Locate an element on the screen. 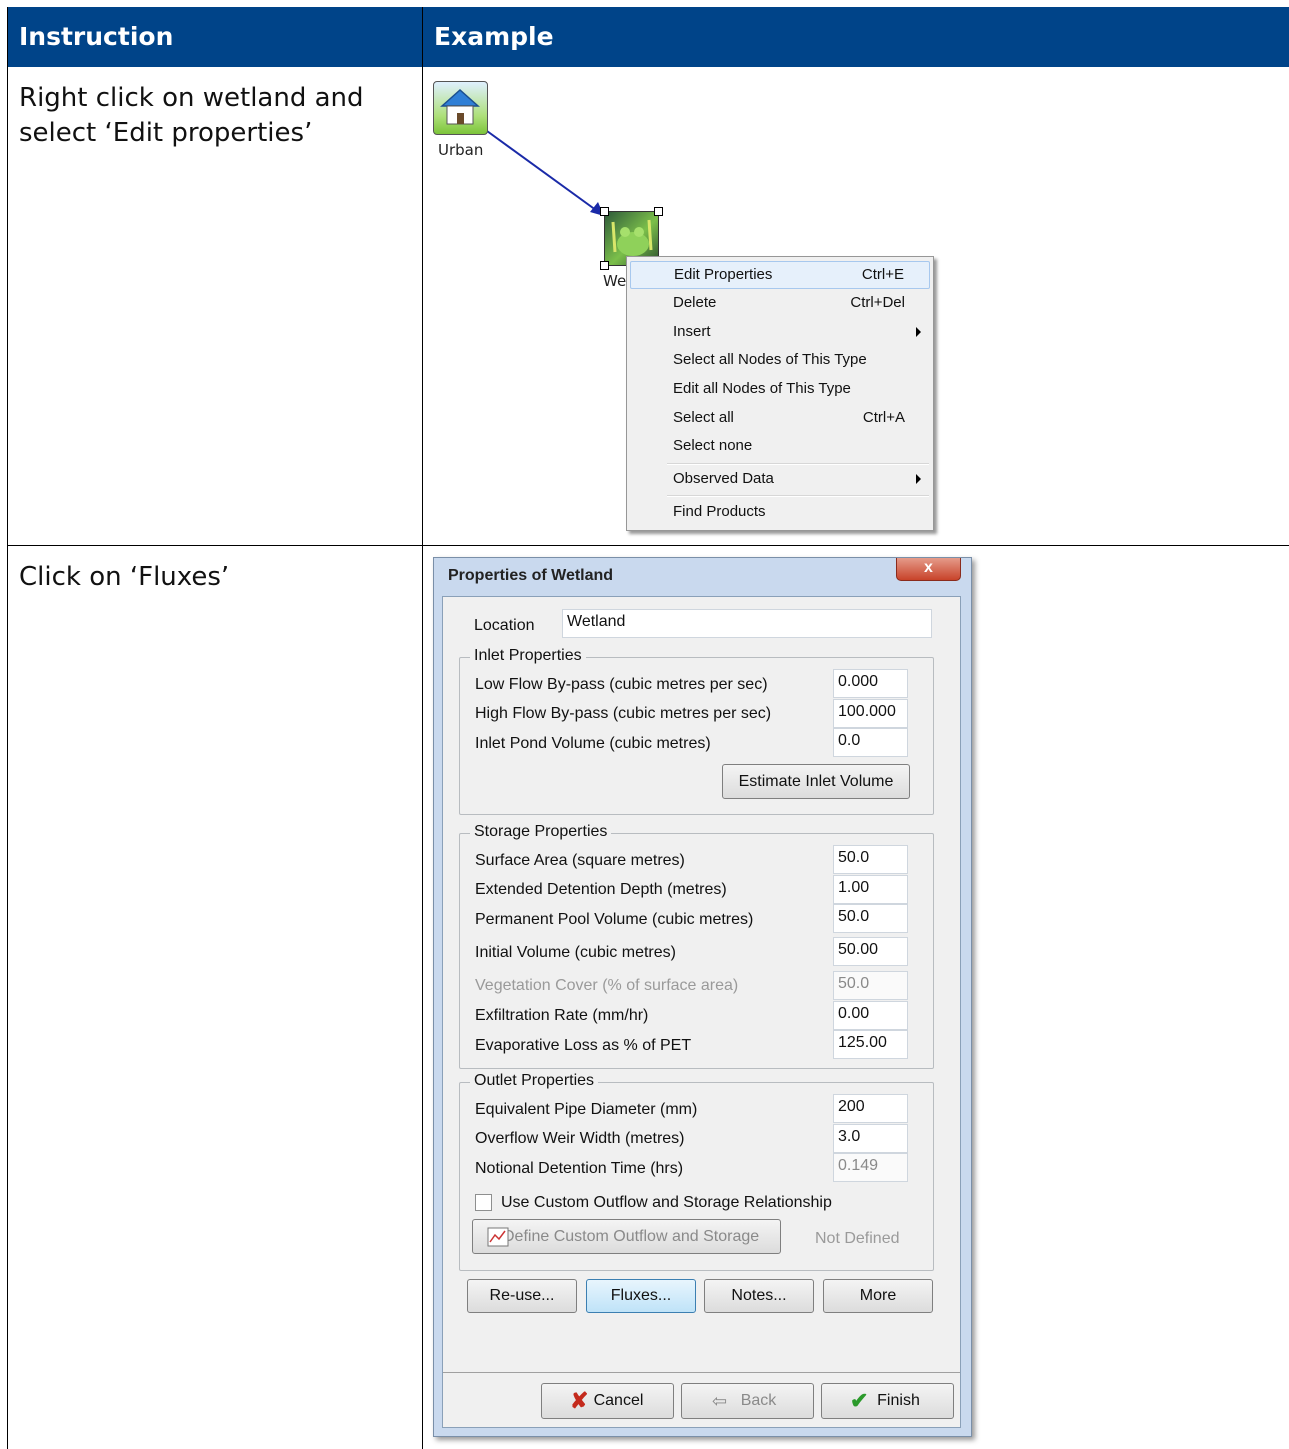 Image resolution: width=1289 pixels, height=1449 pixels. vegetation-cover-input: 50.0 is located at coordinates (870, 985).